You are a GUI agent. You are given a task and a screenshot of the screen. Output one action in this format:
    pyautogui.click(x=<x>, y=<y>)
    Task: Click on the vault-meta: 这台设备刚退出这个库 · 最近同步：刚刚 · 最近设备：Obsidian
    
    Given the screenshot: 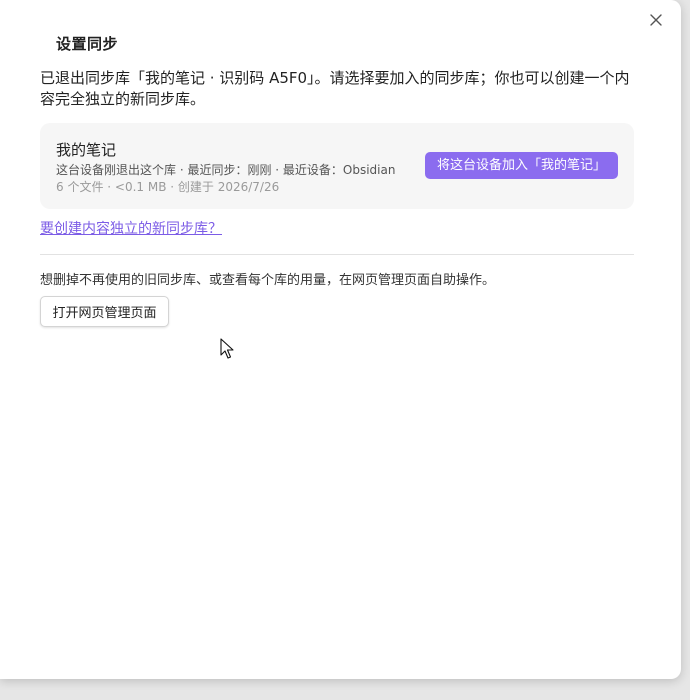 What is the action you would take?
    pyautogui.click(x=226, y=170)
    